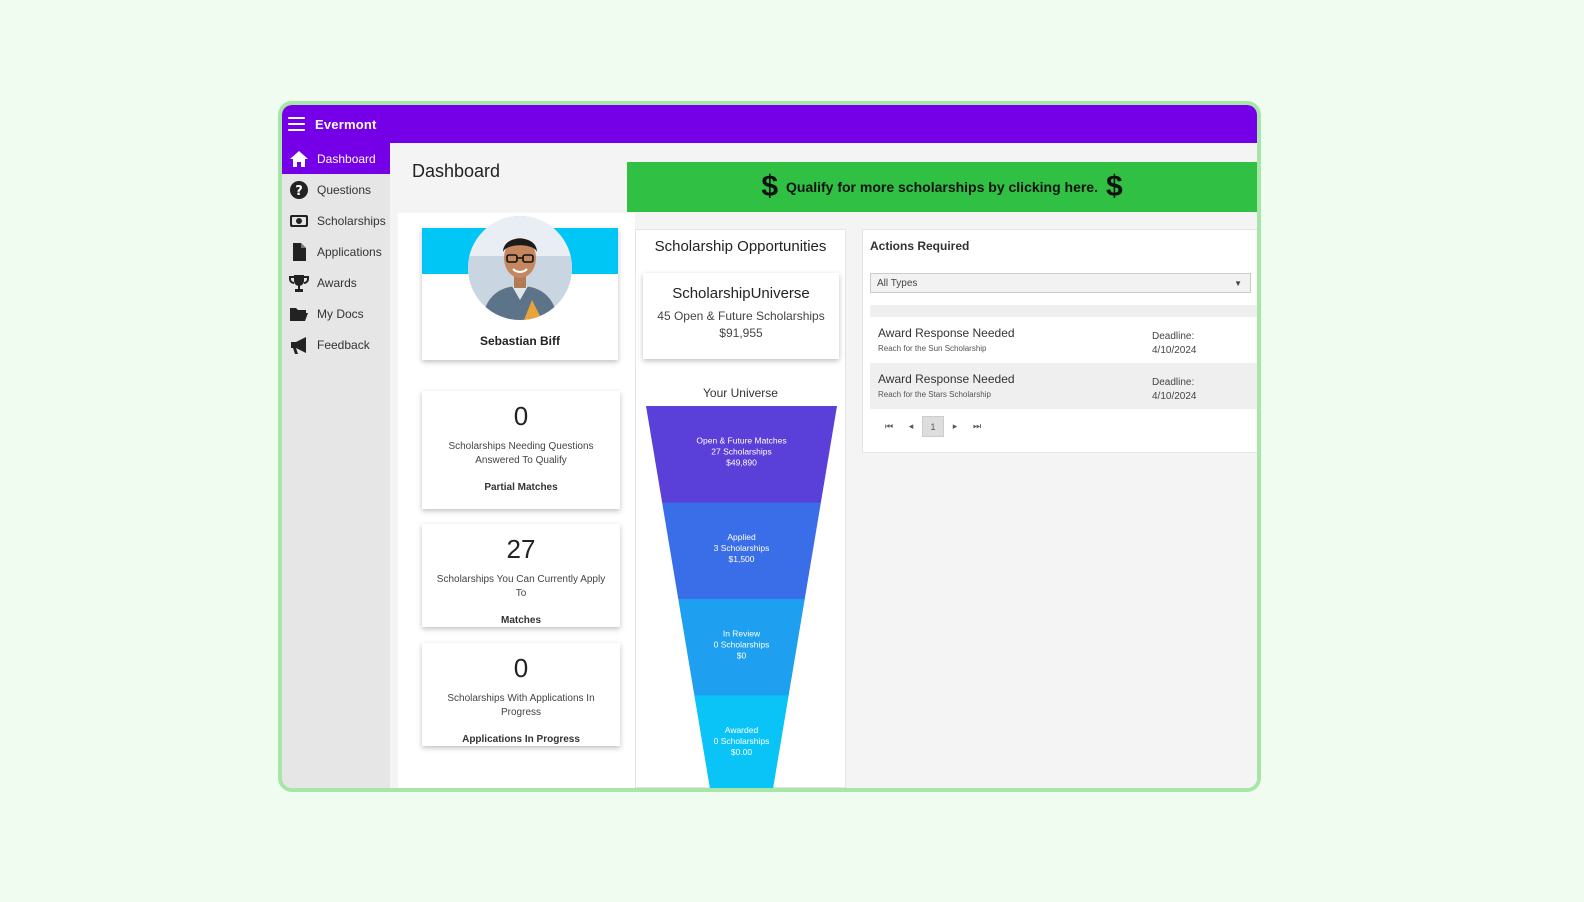 The height and width of the screenshot is (902, 1584). I want to click on funnel-stage-label: Applied, so click(741, 537).